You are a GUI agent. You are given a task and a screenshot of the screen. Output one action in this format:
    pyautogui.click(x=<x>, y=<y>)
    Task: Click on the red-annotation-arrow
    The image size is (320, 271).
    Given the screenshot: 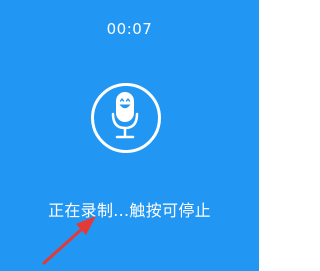 What is the action you would take?
    pyautogui.click(x=69, y=240)
    